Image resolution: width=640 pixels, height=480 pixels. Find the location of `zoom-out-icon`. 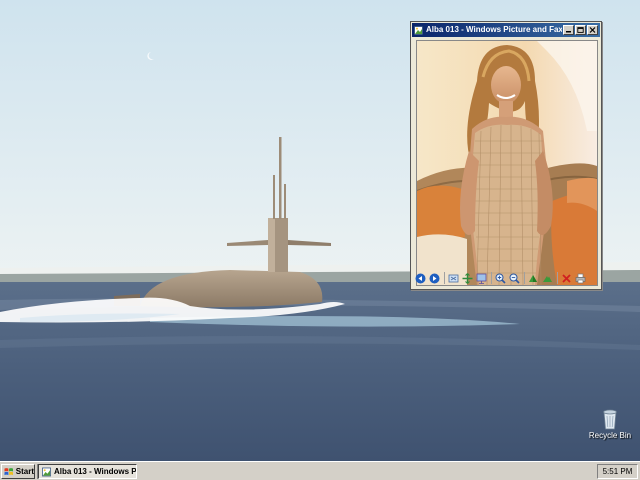

zoom-out-icon is located at coordinates (514, 278).